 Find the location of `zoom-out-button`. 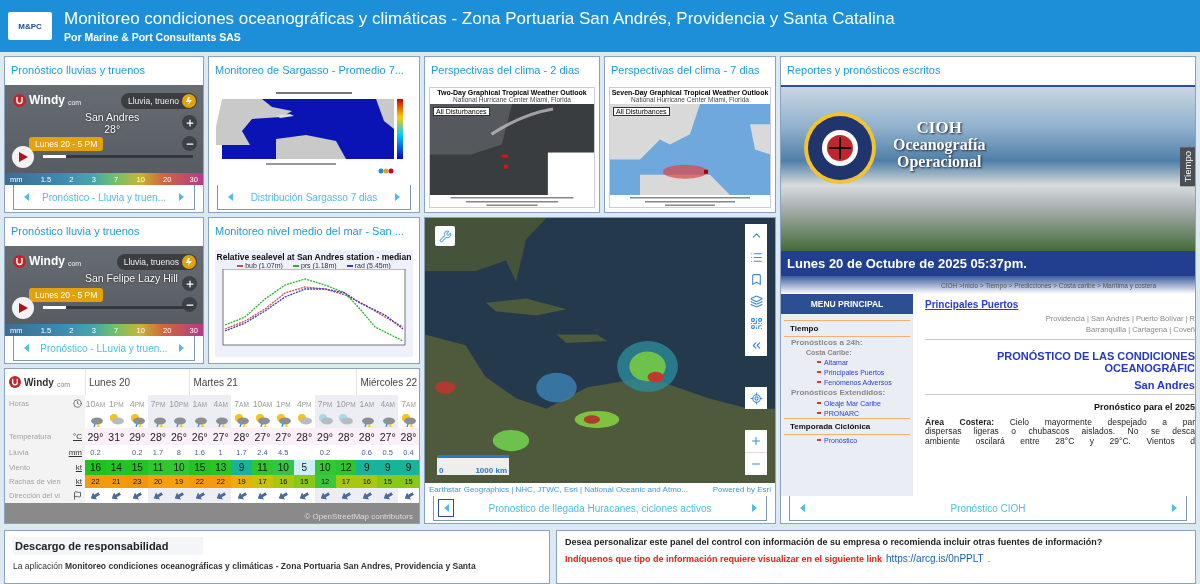

zoom-out-button is located at coordinates (189, 143).